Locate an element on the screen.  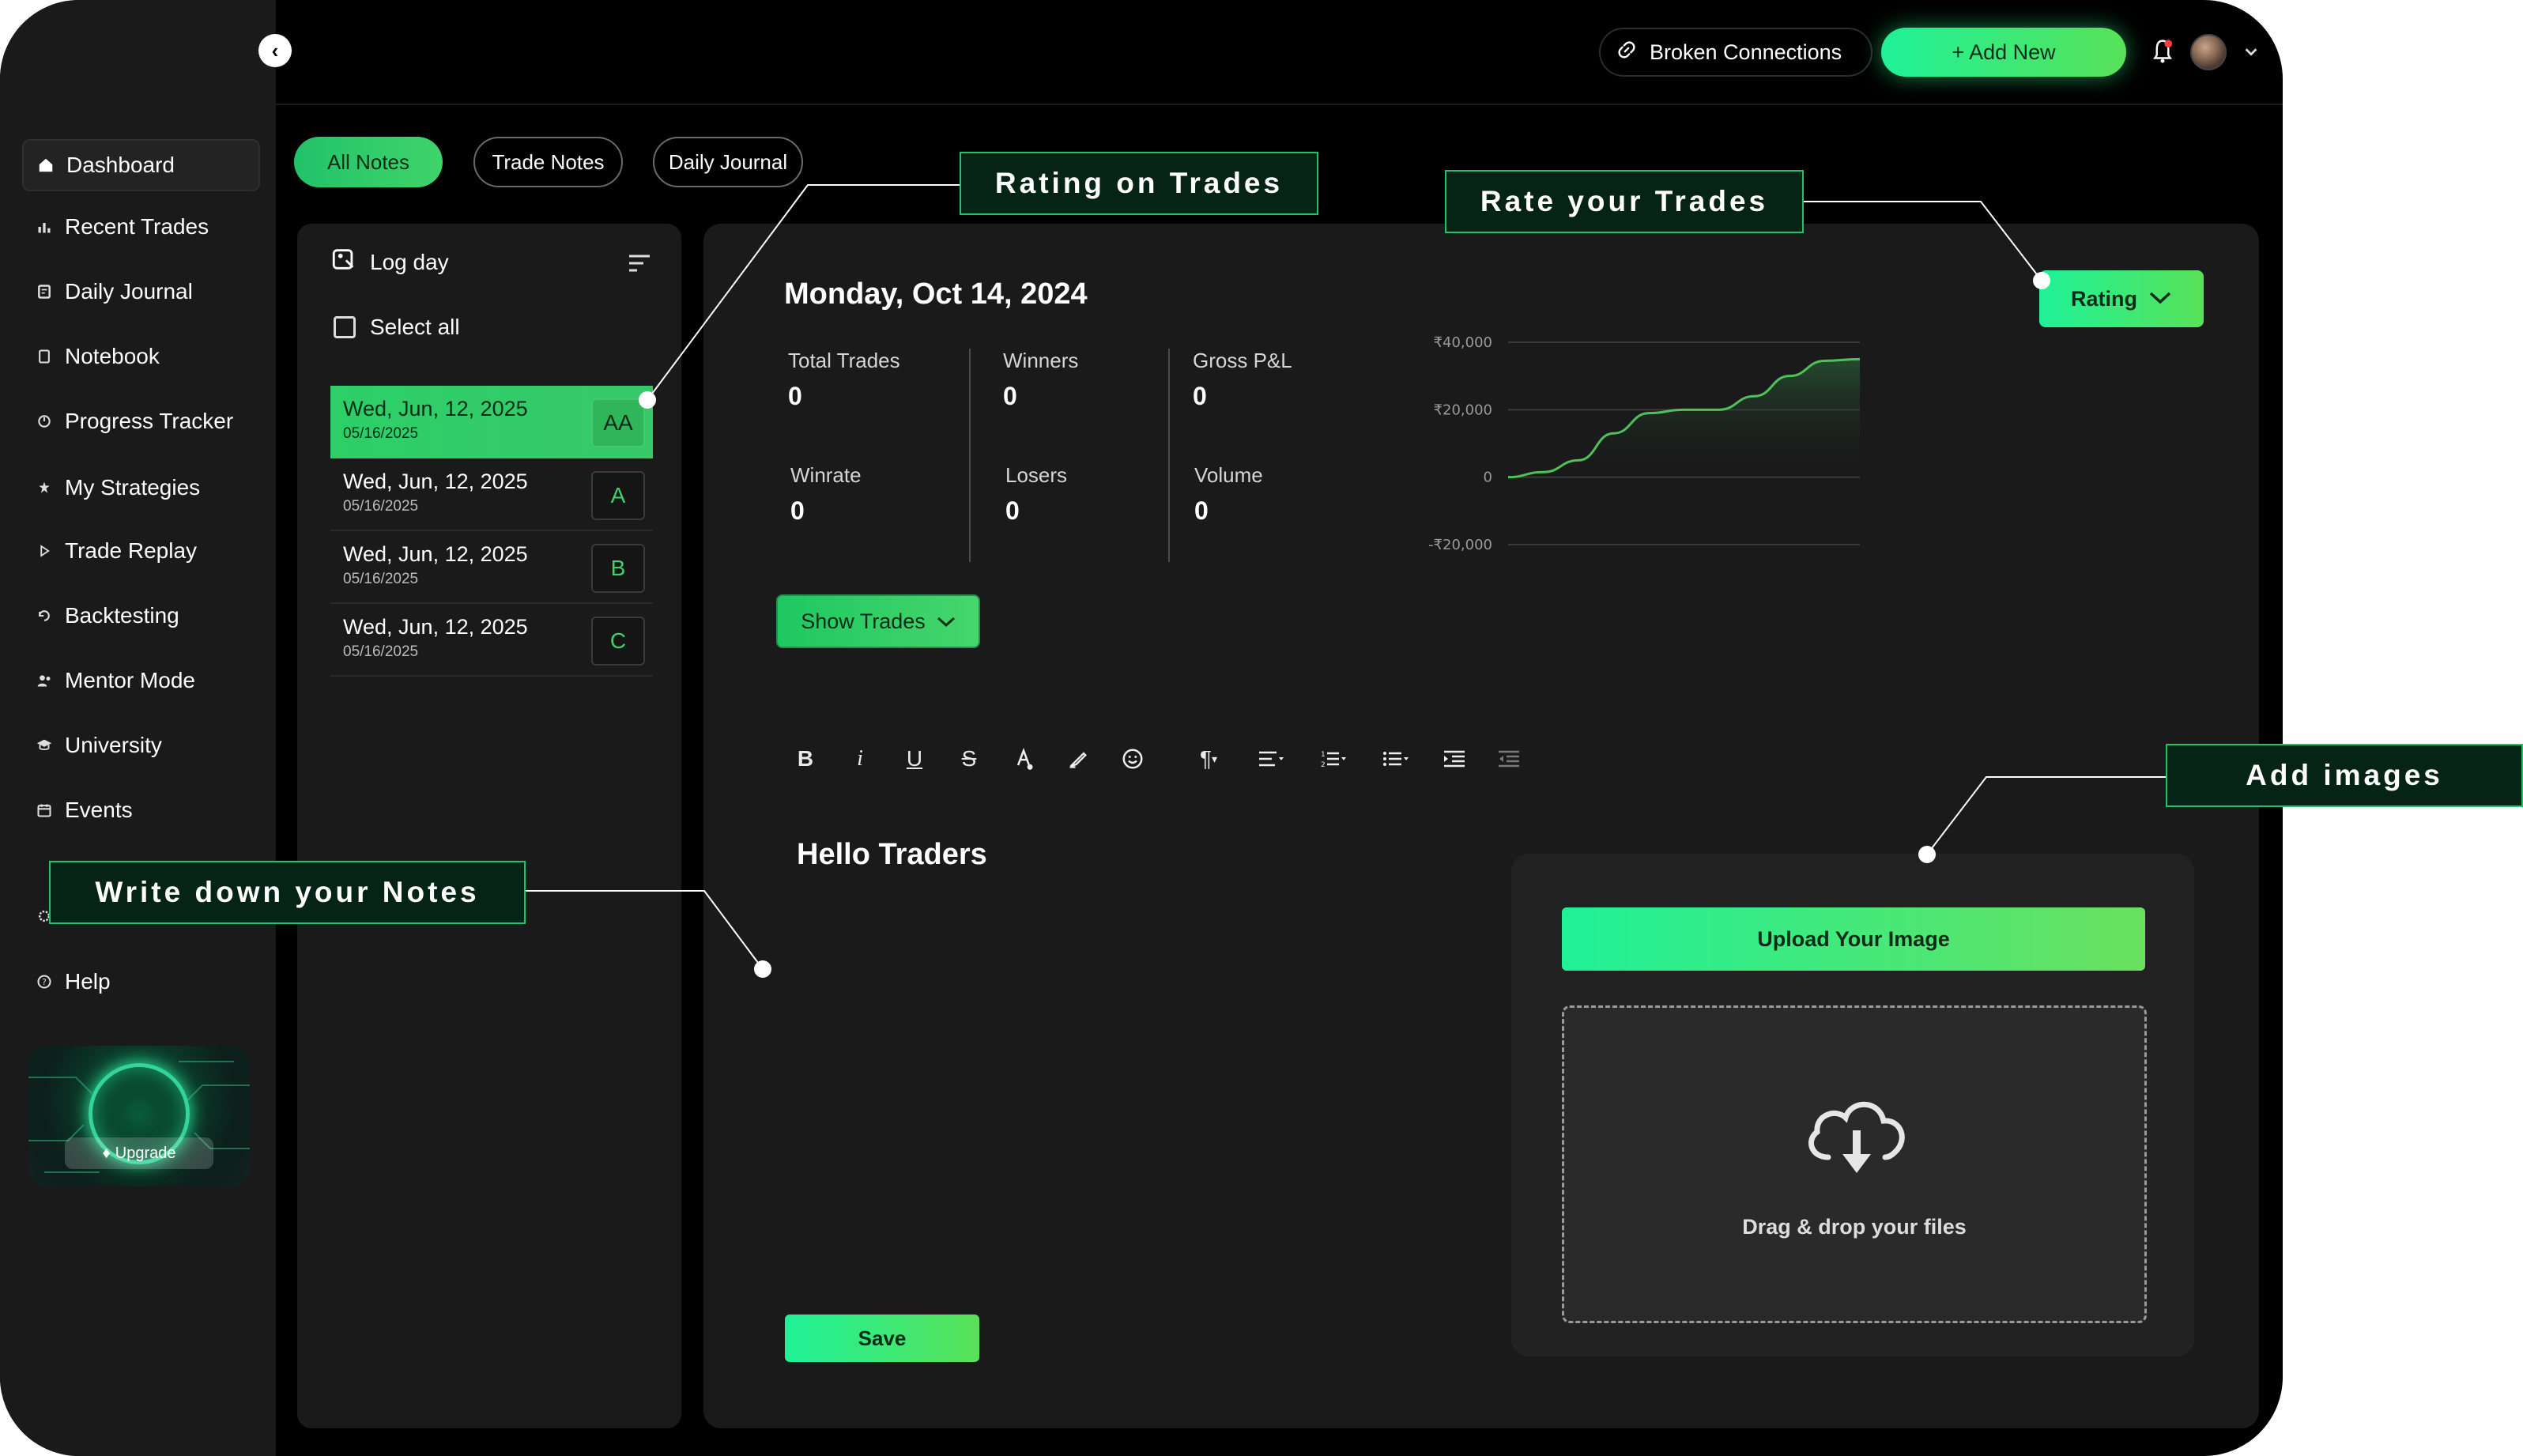
grade-badge: A is located at coordinates (618, 495).